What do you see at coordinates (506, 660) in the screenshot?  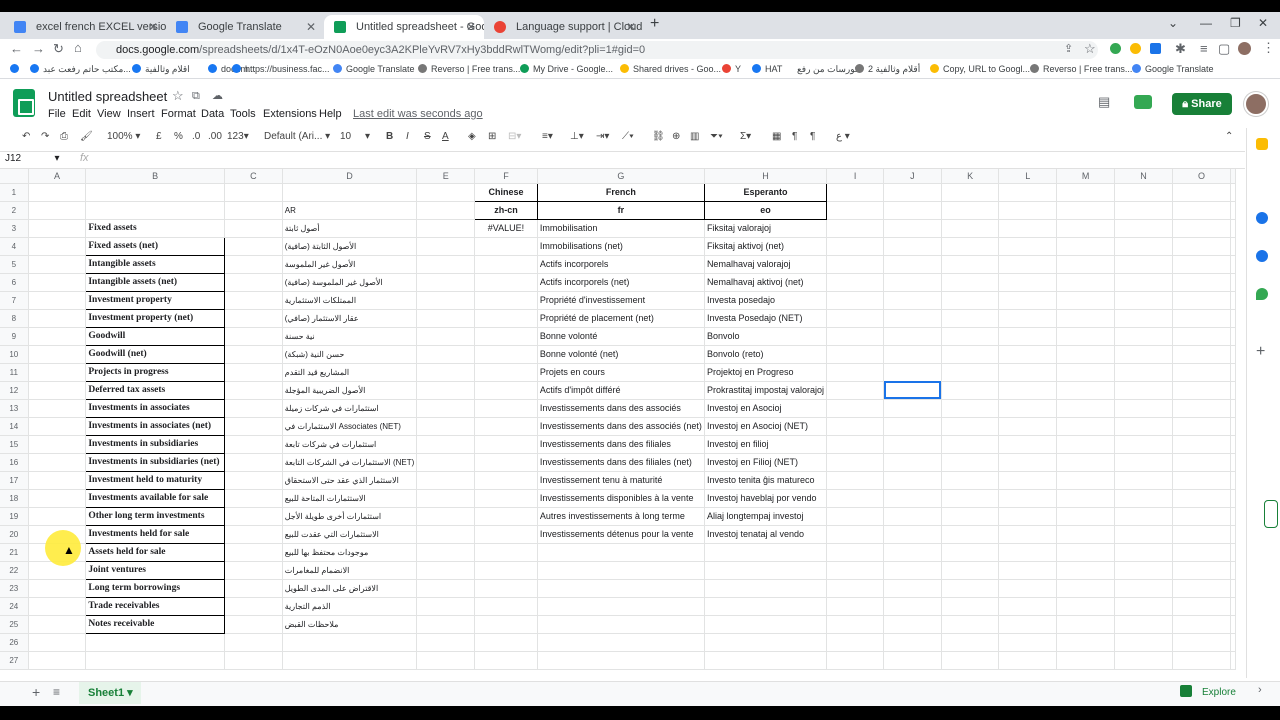 I see `cell-f27` at bounding box center [506, 660].